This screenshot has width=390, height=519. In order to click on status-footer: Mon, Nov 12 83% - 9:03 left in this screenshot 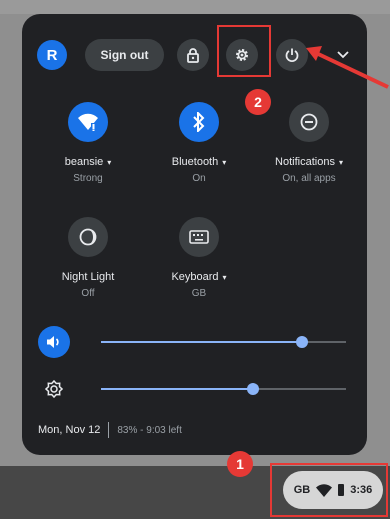, I will do `click(110, 430)`.